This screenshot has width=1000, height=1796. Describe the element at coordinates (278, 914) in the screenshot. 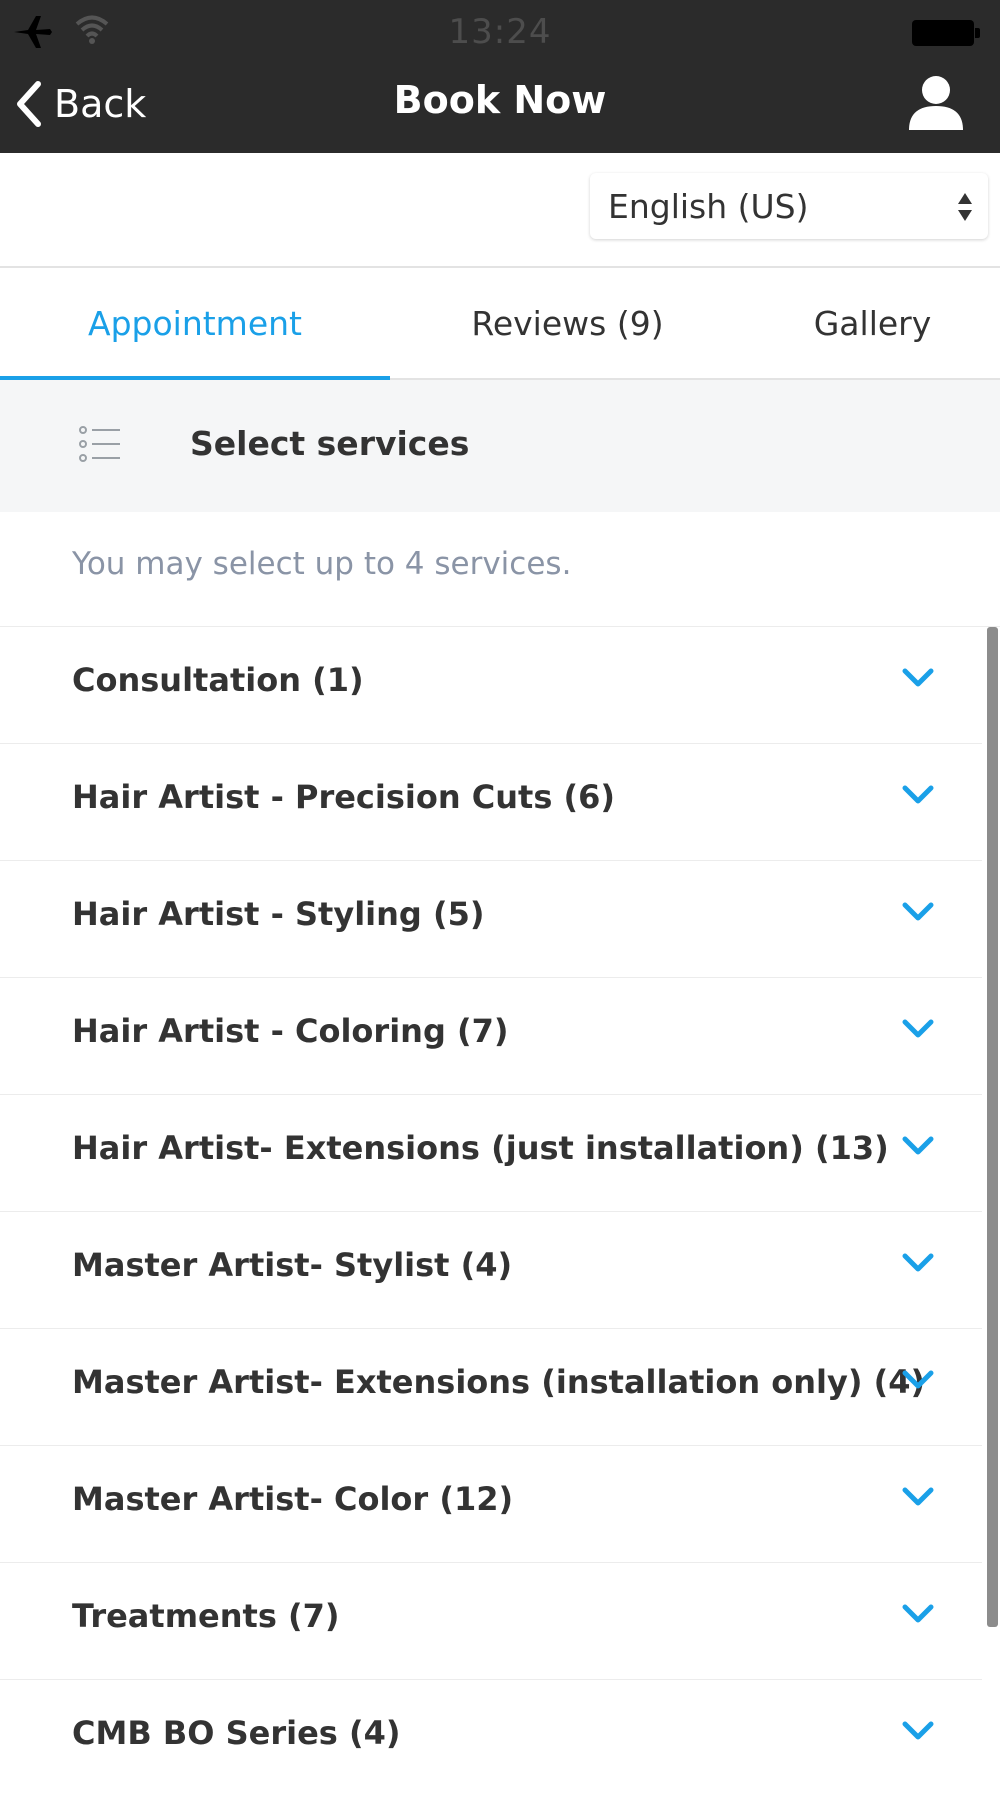

I see `service-label: Hair Artist - Styling (5)` at that location.